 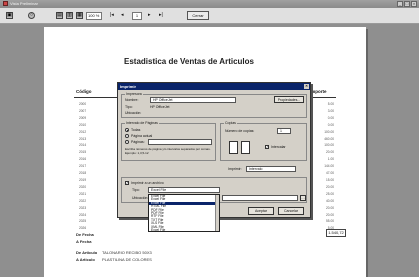 What do you see at coordinates (83, 221) in the screenshot?
I see `code-cell: 2025` at bounding box center [83, 221].